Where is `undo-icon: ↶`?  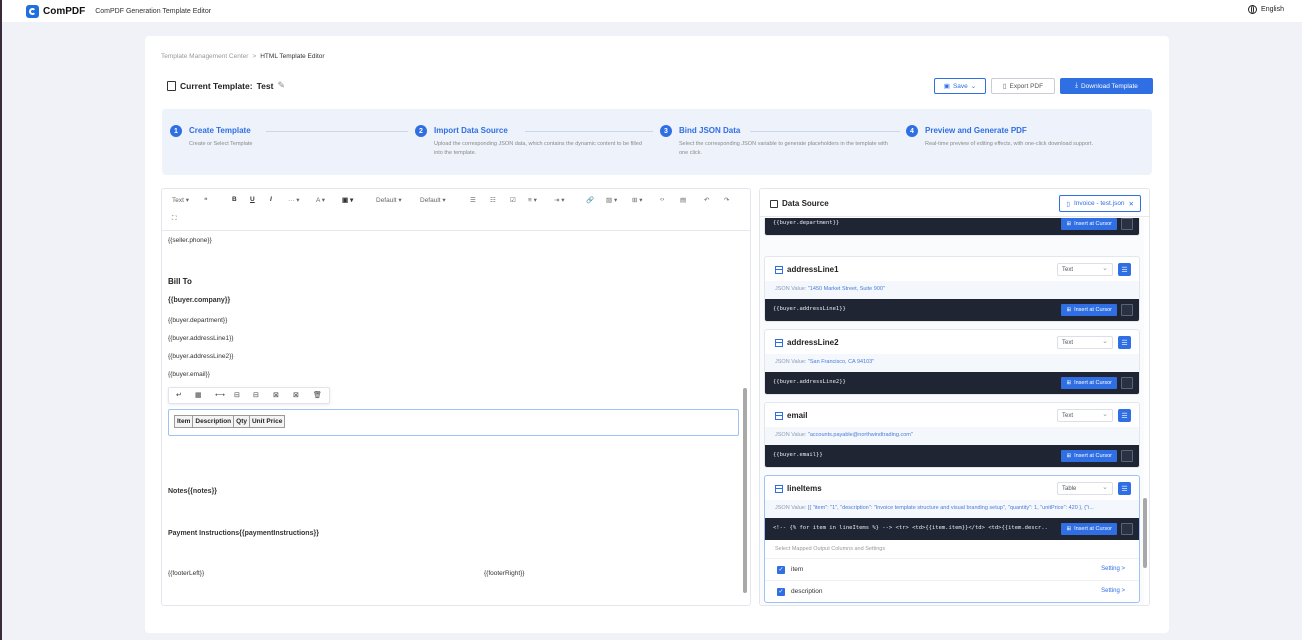 undo-icon: ↶ is located at coordinates (706, 200).